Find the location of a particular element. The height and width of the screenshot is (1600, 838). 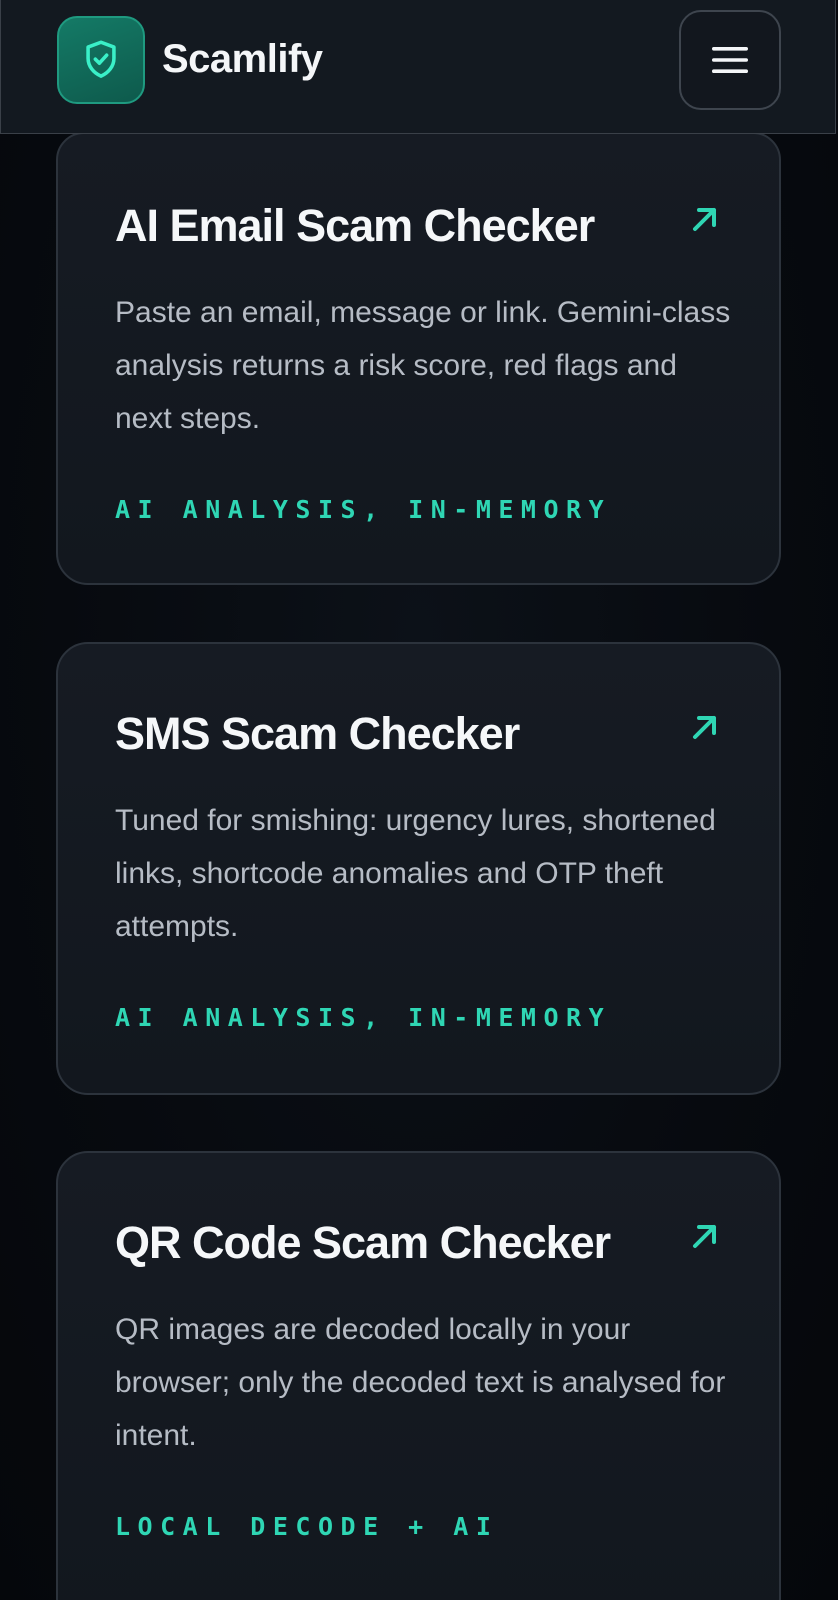

menu-button is located at coordinates (730, 60).